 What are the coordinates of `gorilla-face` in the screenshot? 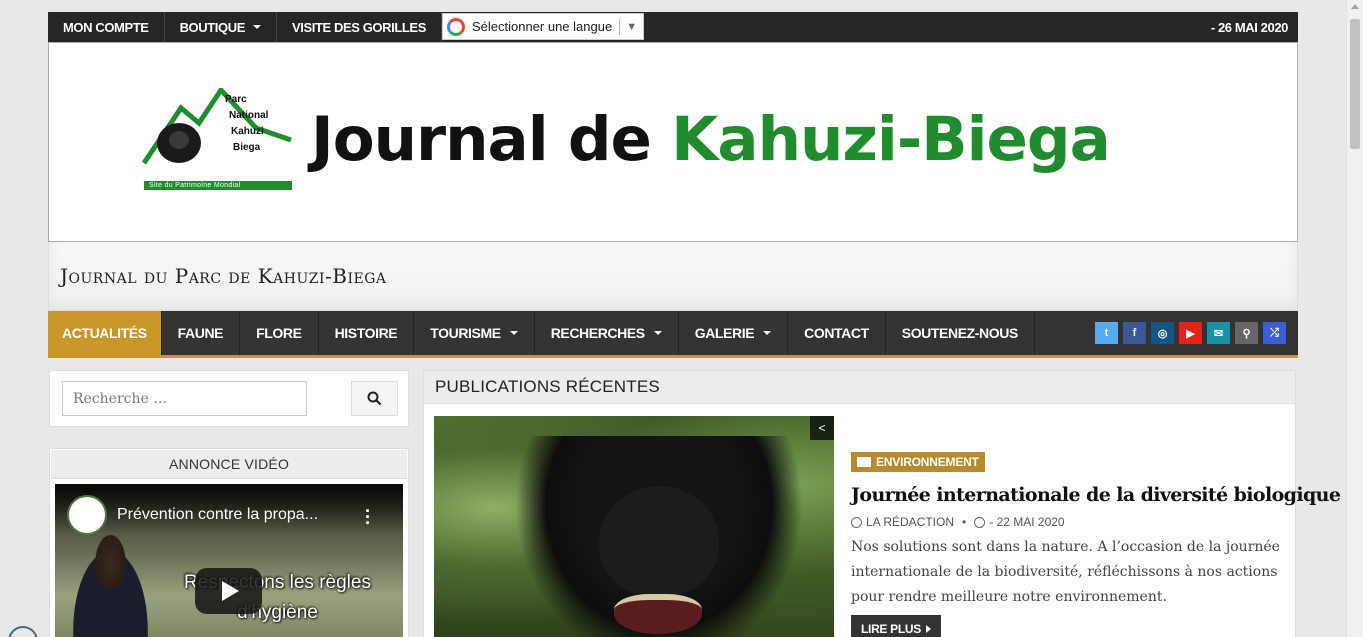 It's located at (659, 541).